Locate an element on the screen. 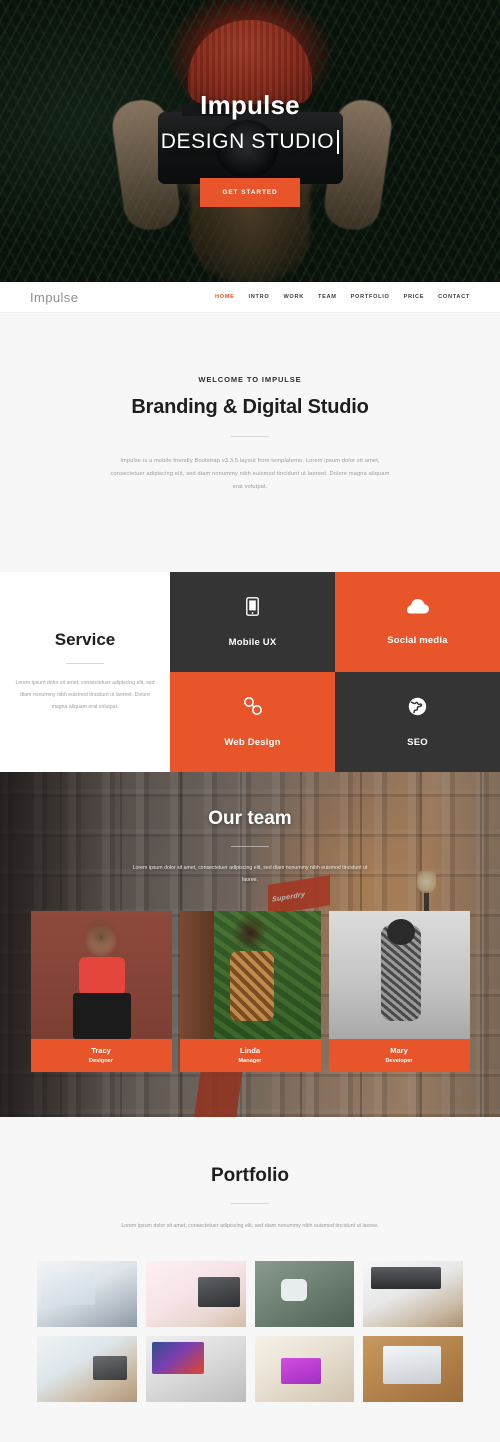 This screenshot has width=500, height=1442. nav-item-home: HOME is located at coordinates (225, 297).